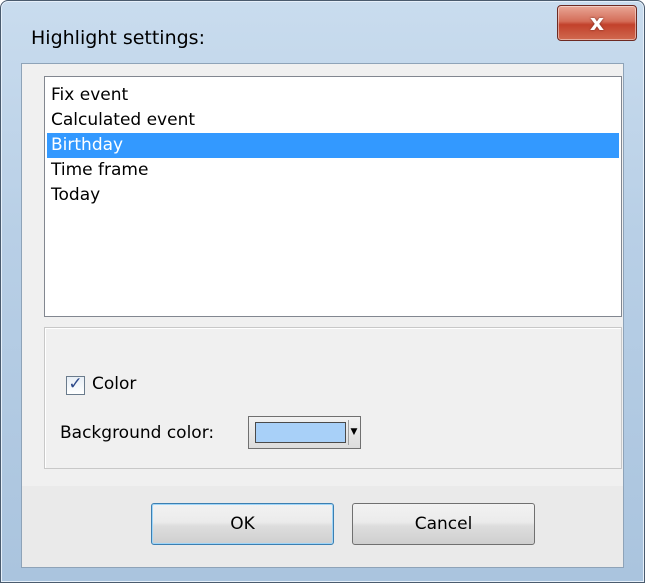 The height and width of the screenshot is (583, 645). What do you see at coordinates (300, 432) in the screenshot?
I see `color-swatch` at bounding box center [300, 432].